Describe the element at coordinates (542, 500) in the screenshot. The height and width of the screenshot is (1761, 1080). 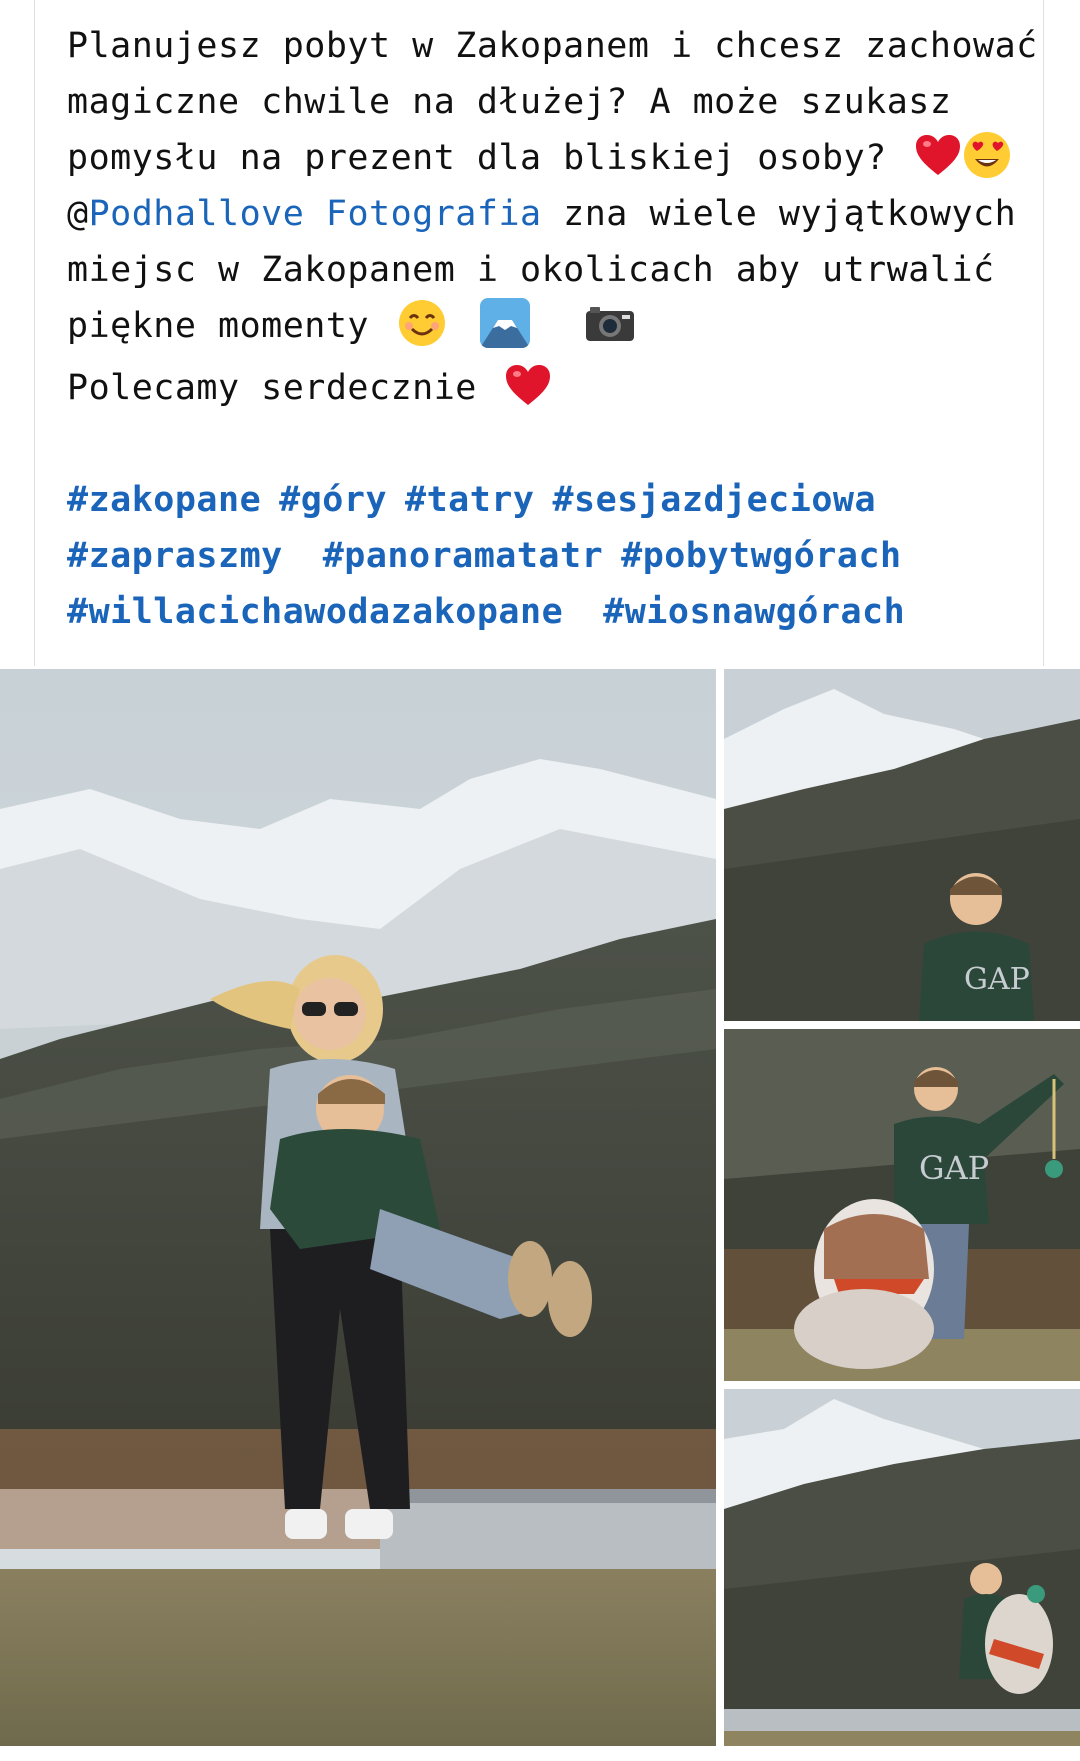
I see `hashtag-line-1: #zakopane #góry #tatry #sesjazdjeciowa` at that location.